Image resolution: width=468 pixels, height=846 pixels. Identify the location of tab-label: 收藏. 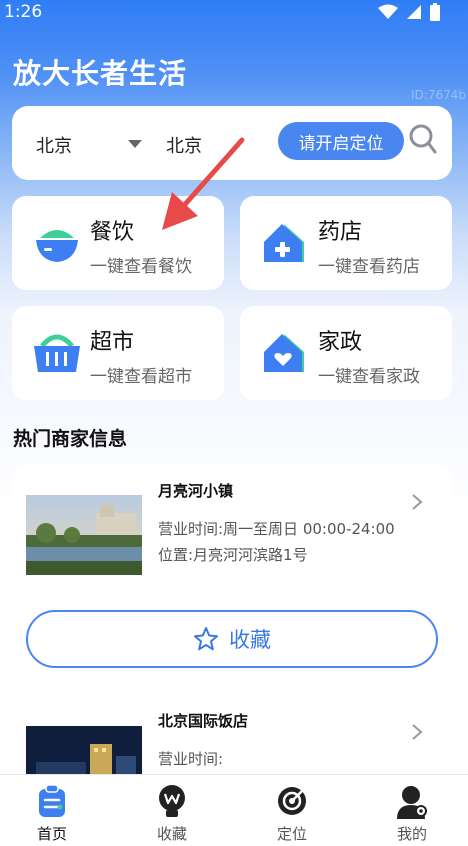
(171, 834).